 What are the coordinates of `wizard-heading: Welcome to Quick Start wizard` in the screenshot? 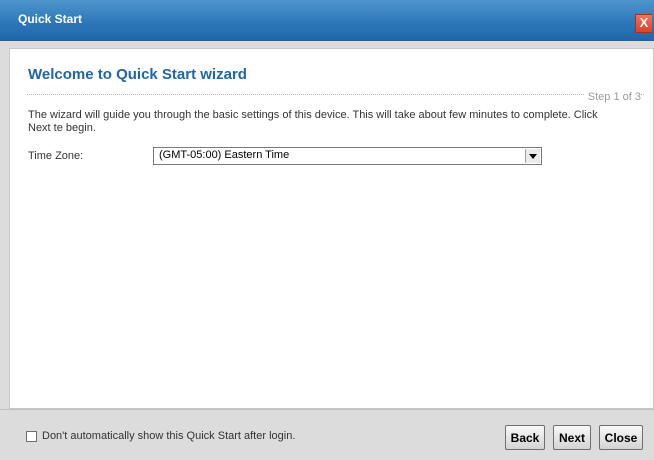 It's located at (137, 74).